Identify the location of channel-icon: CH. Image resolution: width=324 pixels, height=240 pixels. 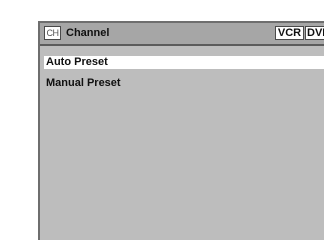
(52, 33).